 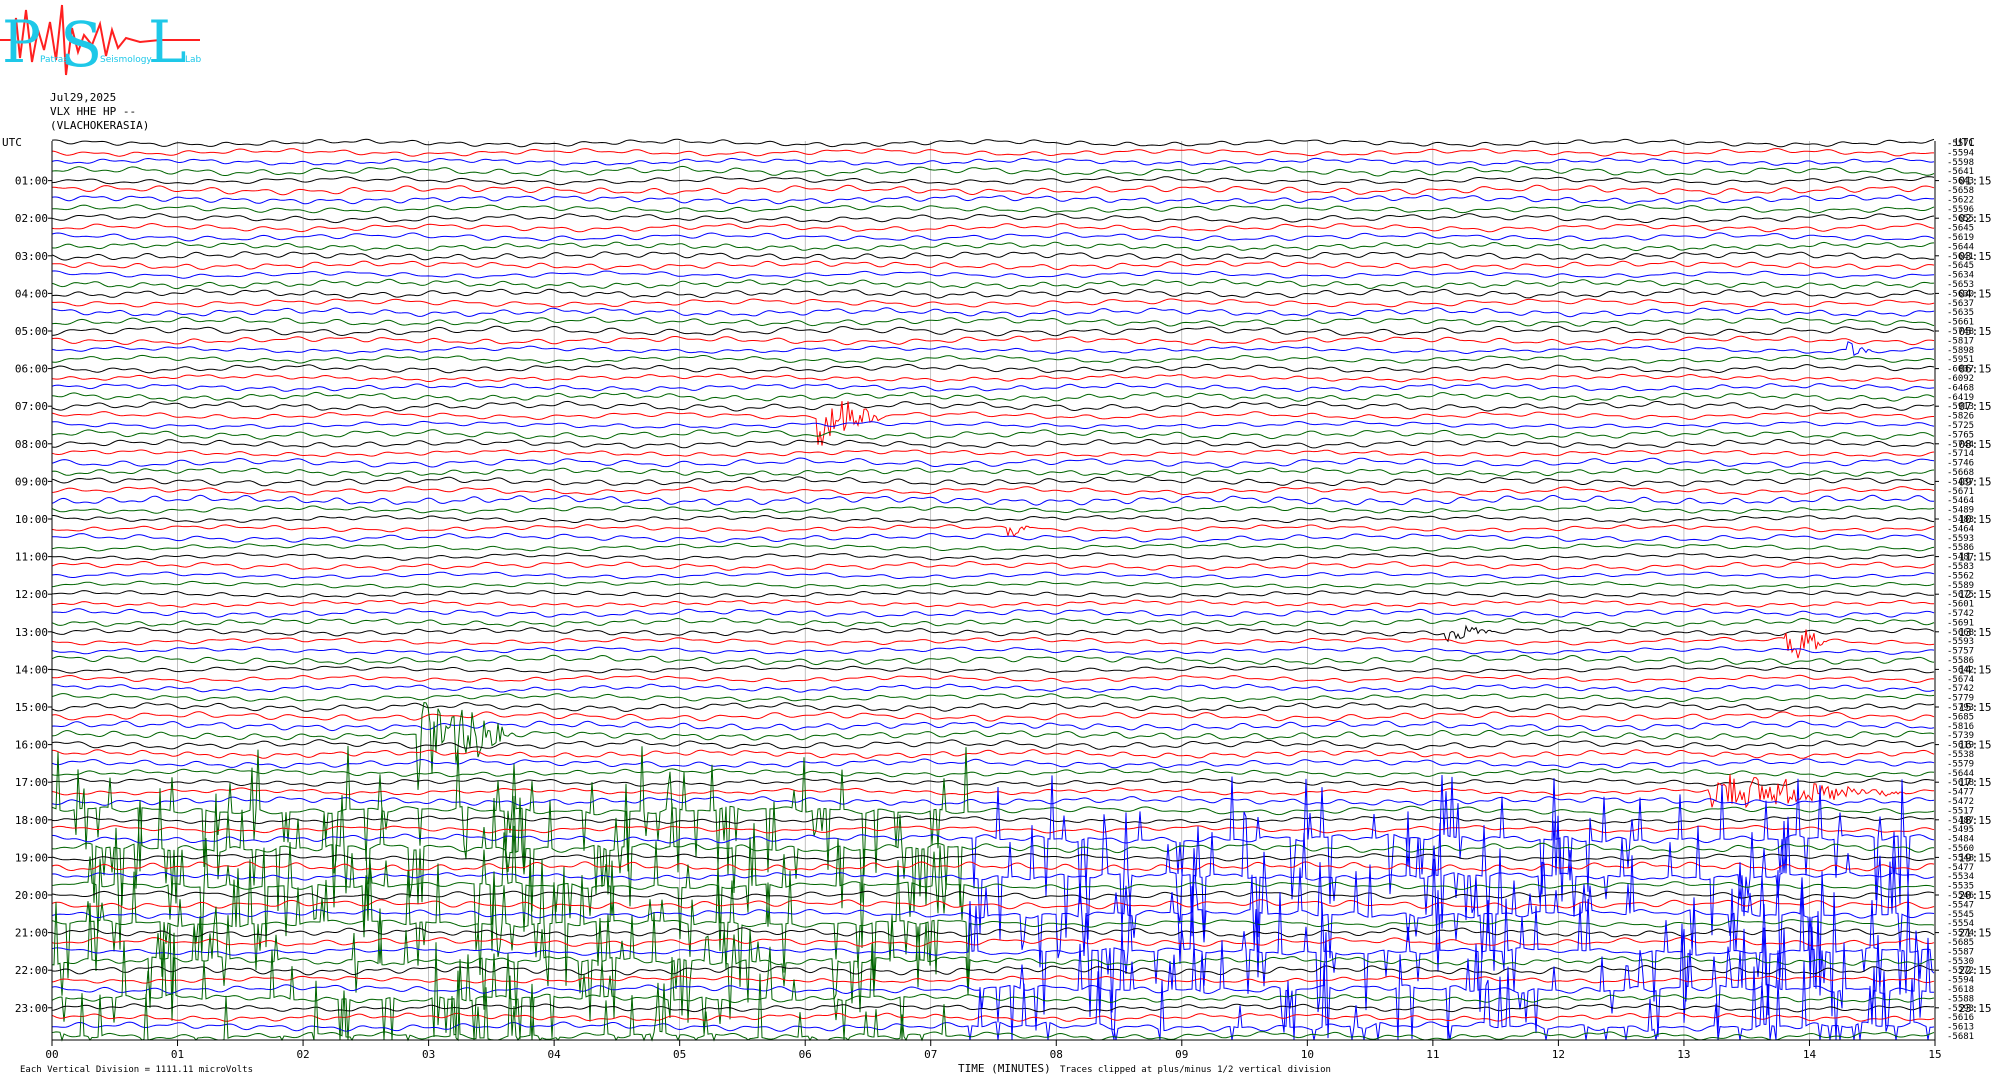 What do you see at coordinates (1974, 481) in the screenshot?
I see `right-hour-label: 09:15` at bounding box center [1974, 481].